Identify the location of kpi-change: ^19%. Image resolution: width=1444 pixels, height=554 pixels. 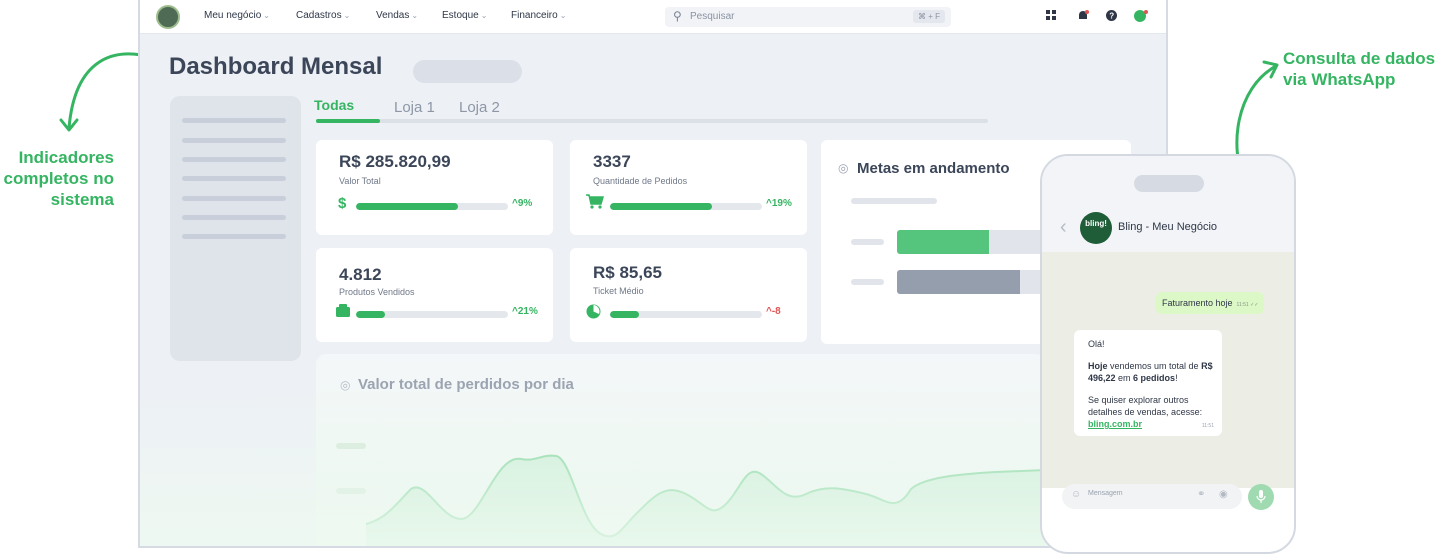
(779, 203).